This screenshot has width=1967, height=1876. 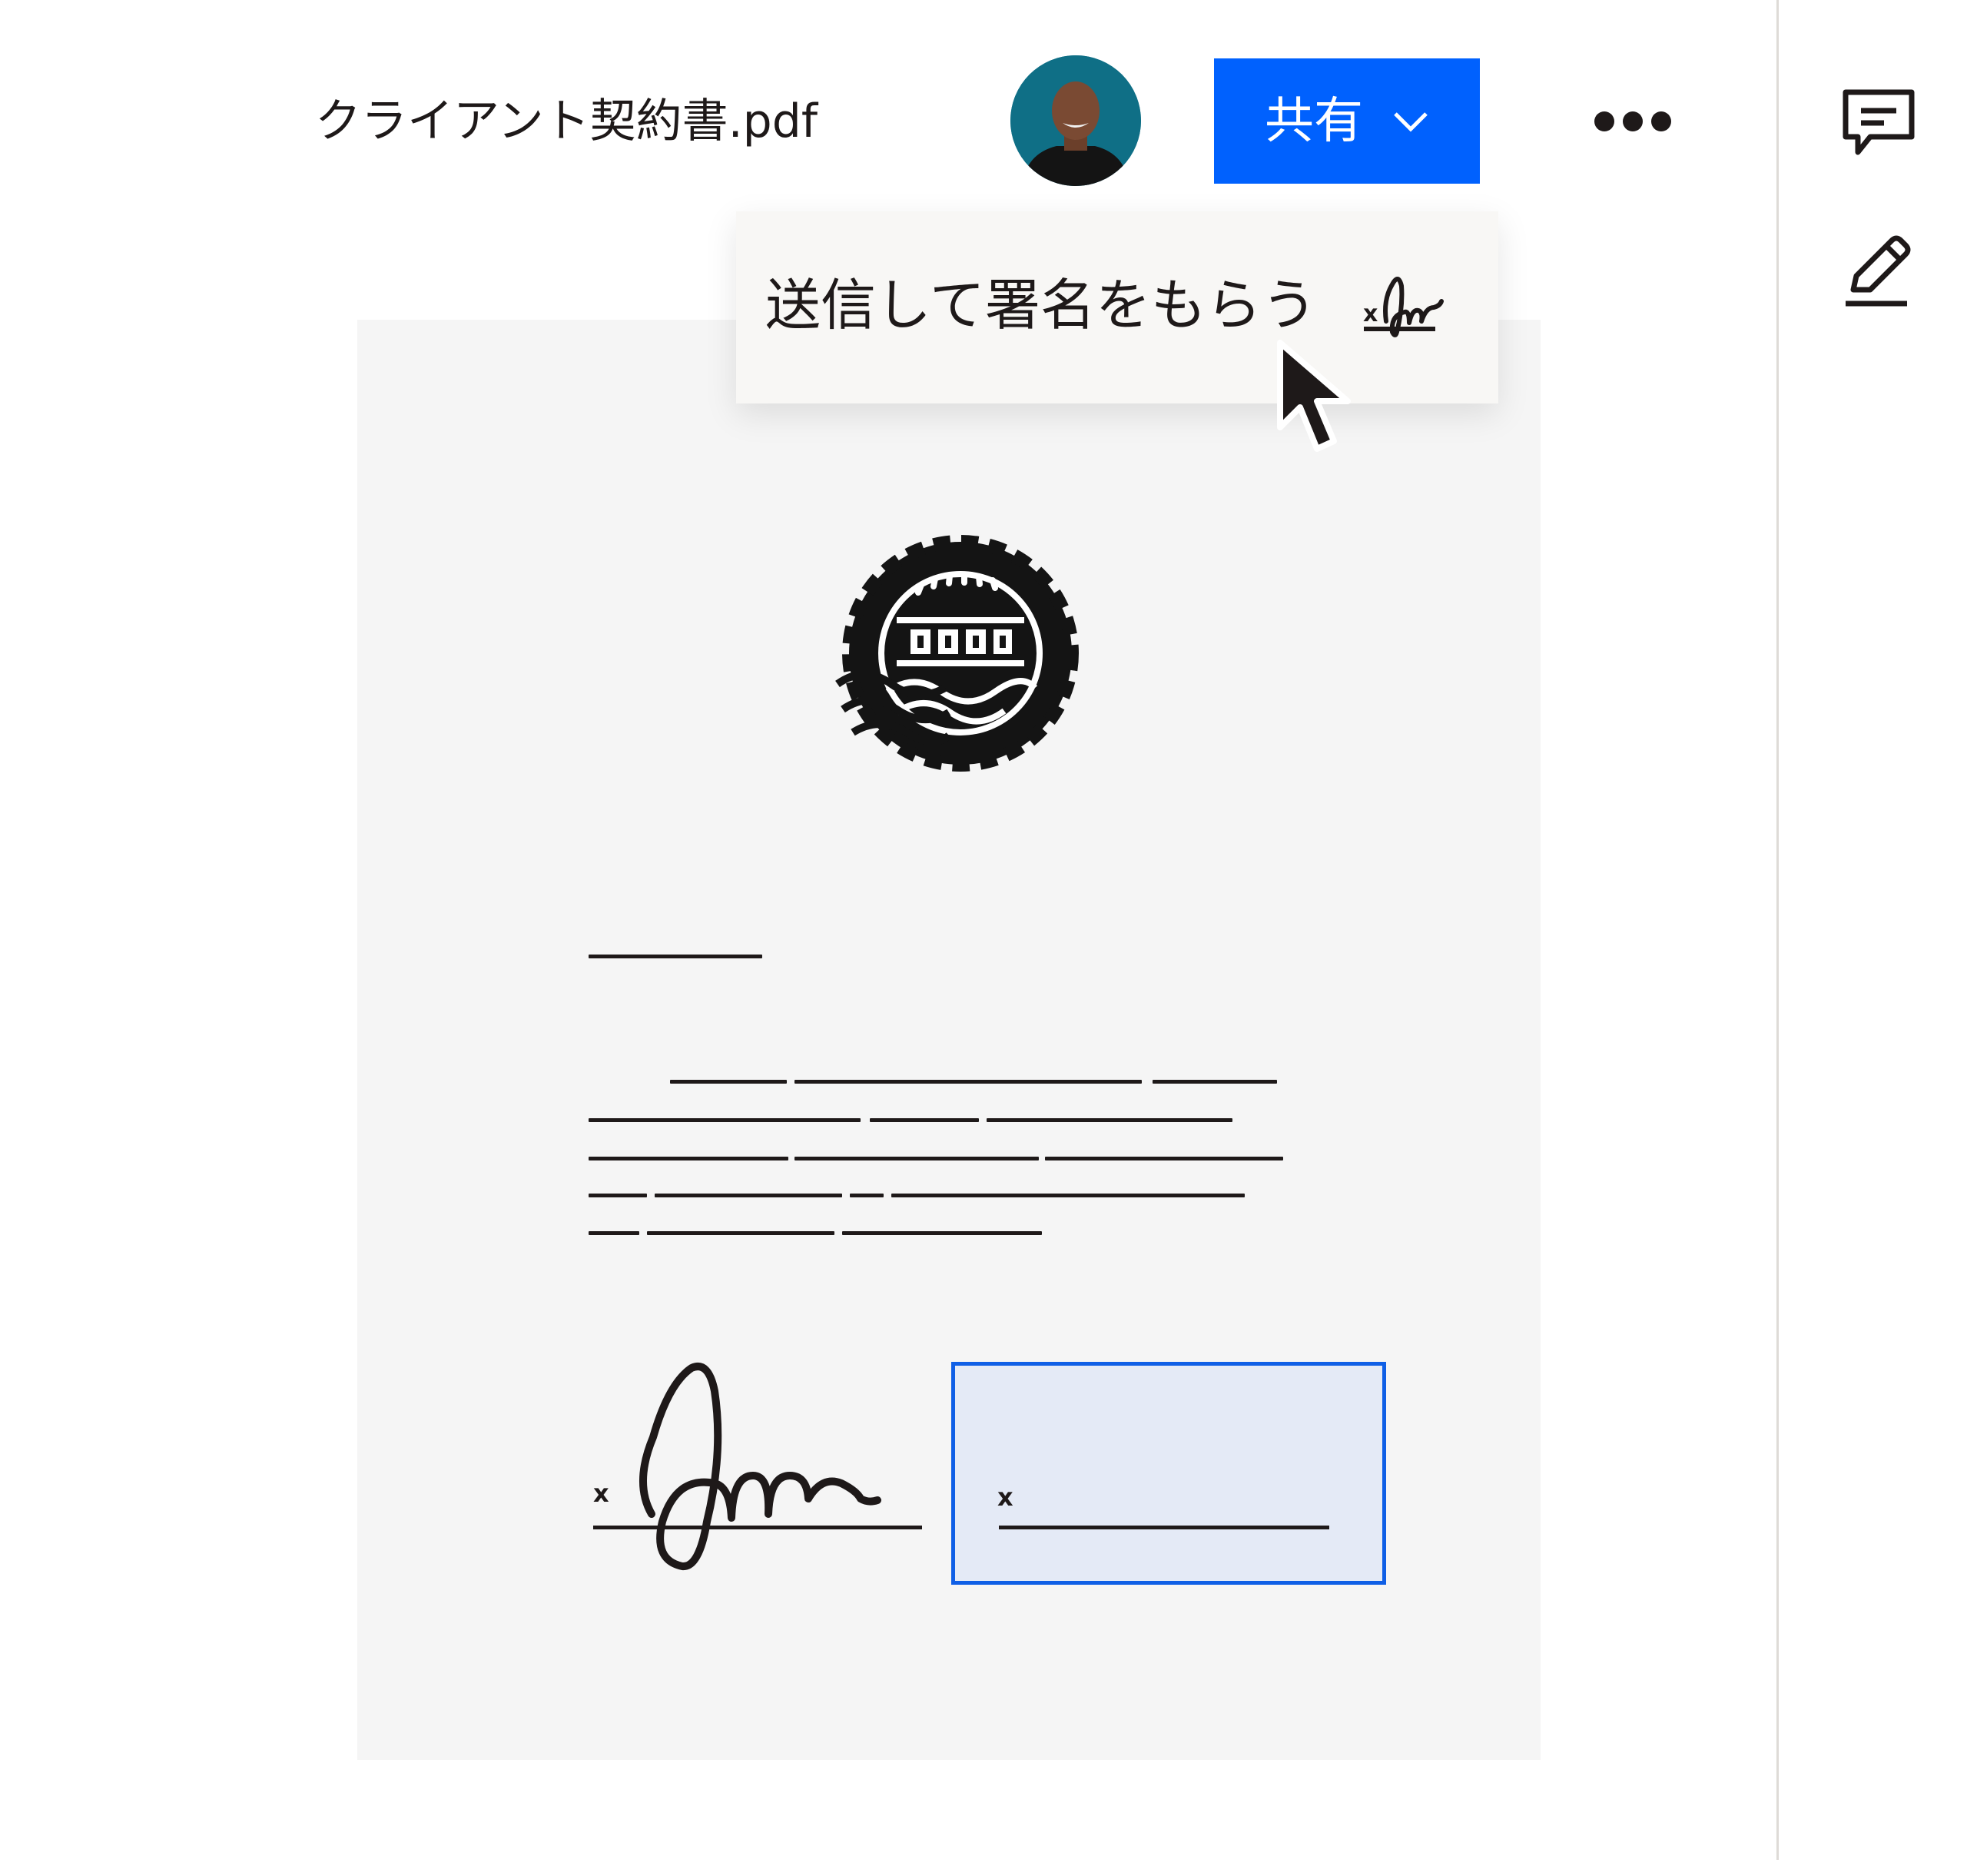 What do you see at coordinates (601, 1493) in the screenshot?
I see `signed-marker: x` at bounding box center [601, 1493].